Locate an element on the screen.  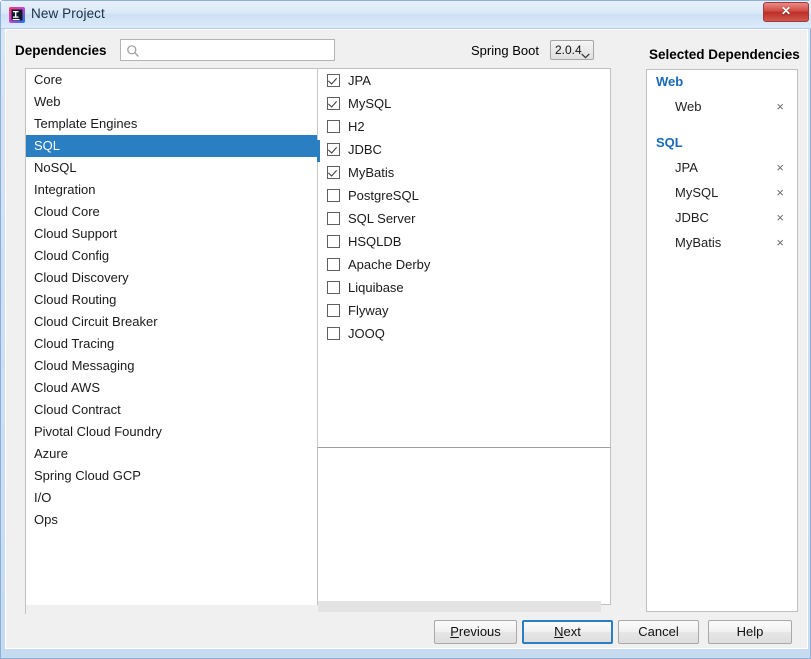
dependency-item-label: SQL Server is located at coordinates (382, 218).